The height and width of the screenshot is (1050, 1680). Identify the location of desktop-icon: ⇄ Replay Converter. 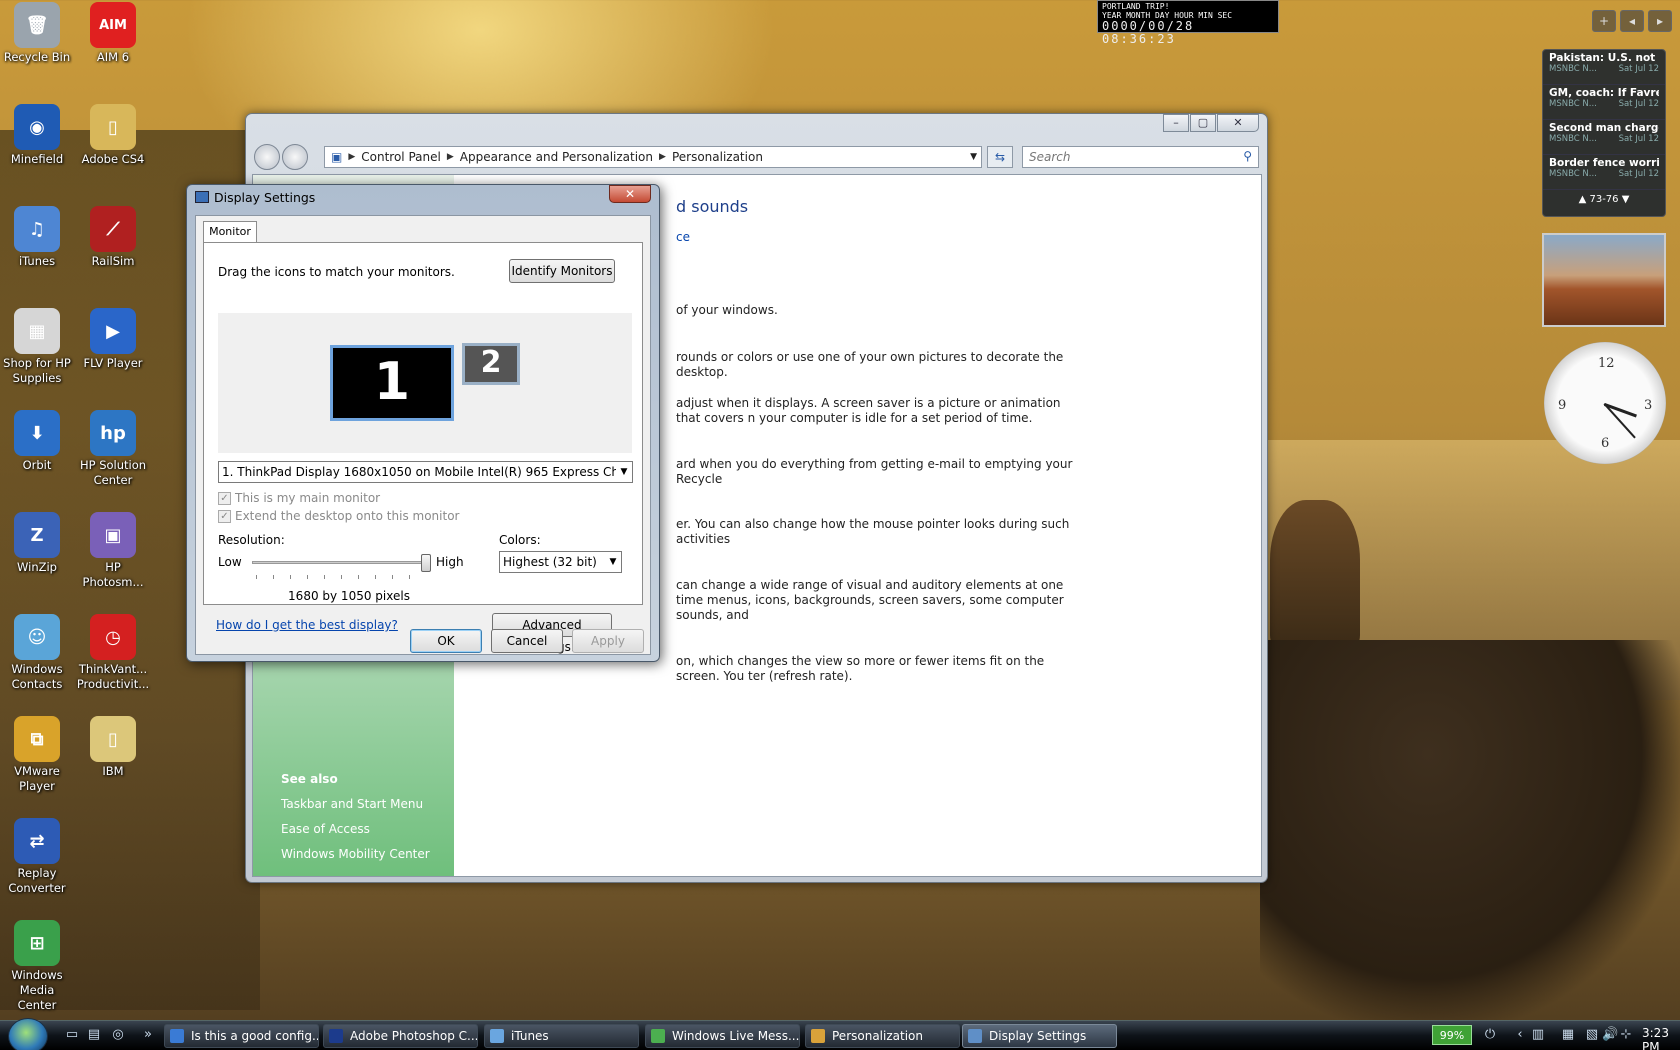
(37, 857).